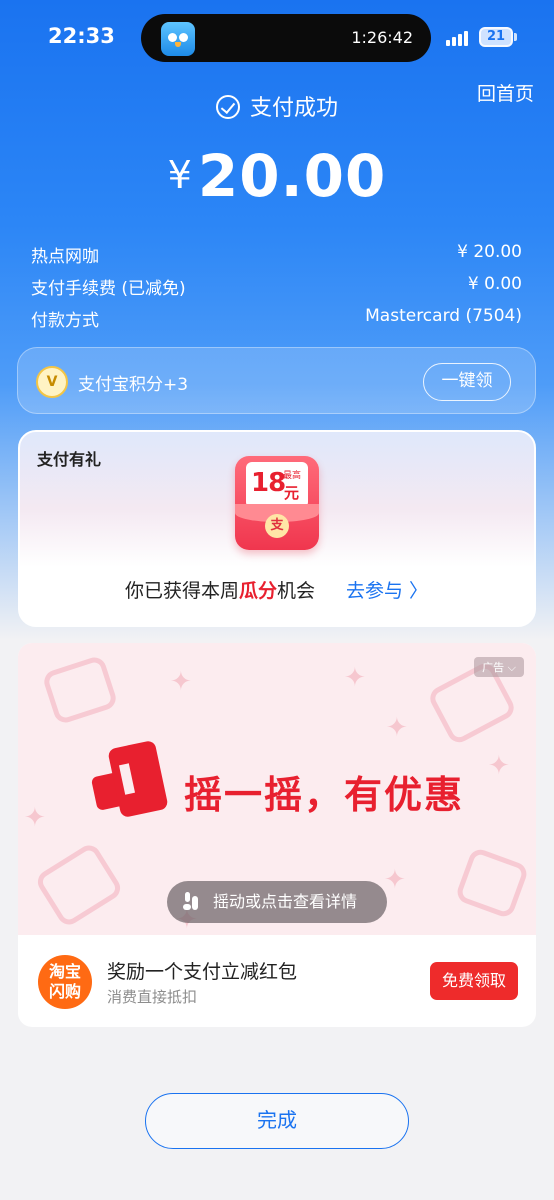 The width and height of the screenshot is (554, 1200). Describe the element at coordinates (81, 36) in the screenshot. I see `status-time: 22:33` at that location.